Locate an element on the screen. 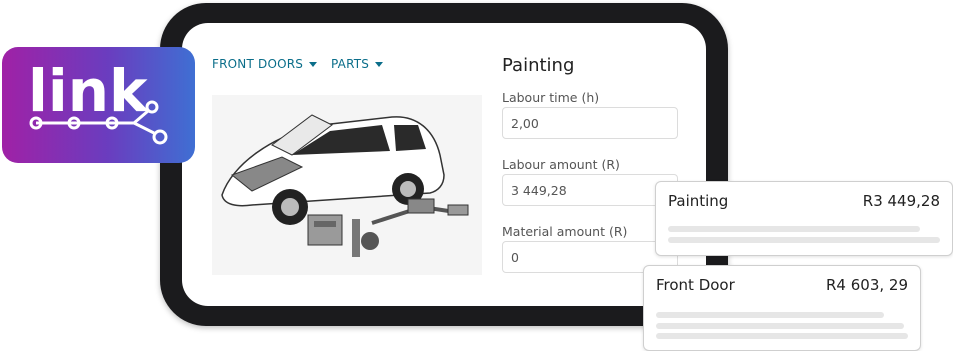 The width and height of the screenshot is (953, 351). material-amount-label: Material amount (R) is located at coordinates (565, 231).